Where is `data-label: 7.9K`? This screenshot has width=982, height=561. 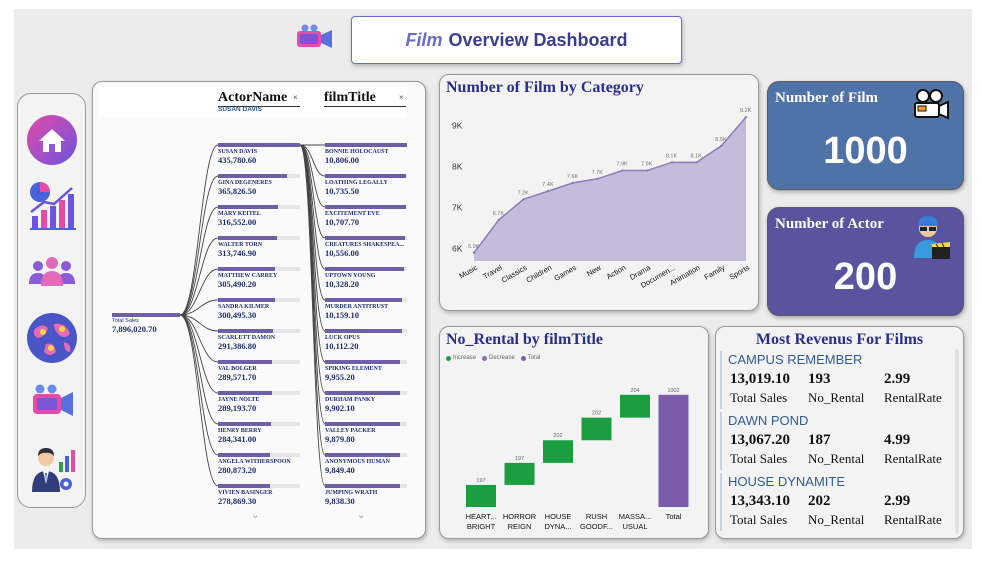
data-label: 7.9K is located at coordinates (622, 165).